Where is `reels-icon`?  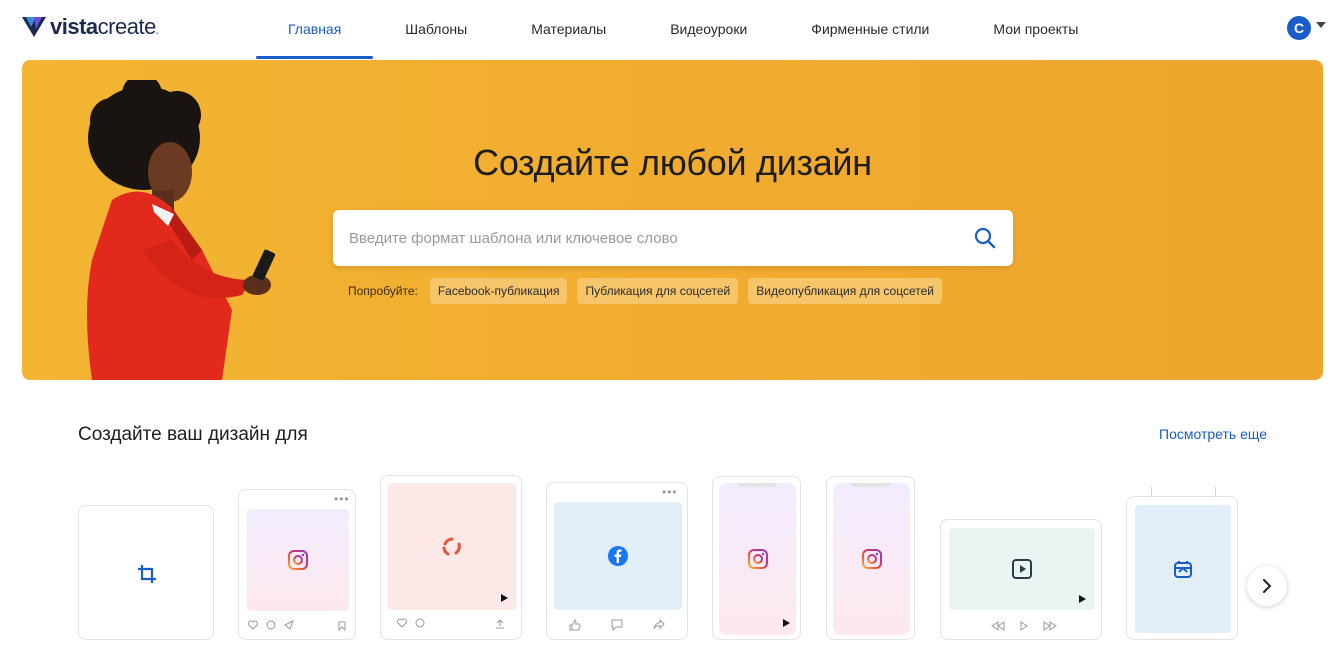
reels-icon is located at coordinates (451, 546).